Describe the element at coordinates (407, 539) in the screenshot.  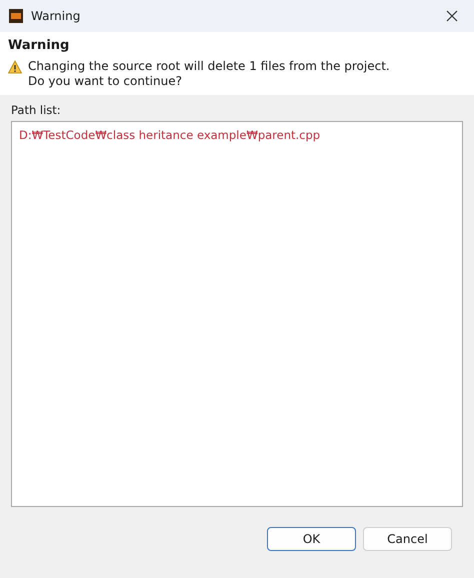
I see `cancel-button: Cancel` at that location.